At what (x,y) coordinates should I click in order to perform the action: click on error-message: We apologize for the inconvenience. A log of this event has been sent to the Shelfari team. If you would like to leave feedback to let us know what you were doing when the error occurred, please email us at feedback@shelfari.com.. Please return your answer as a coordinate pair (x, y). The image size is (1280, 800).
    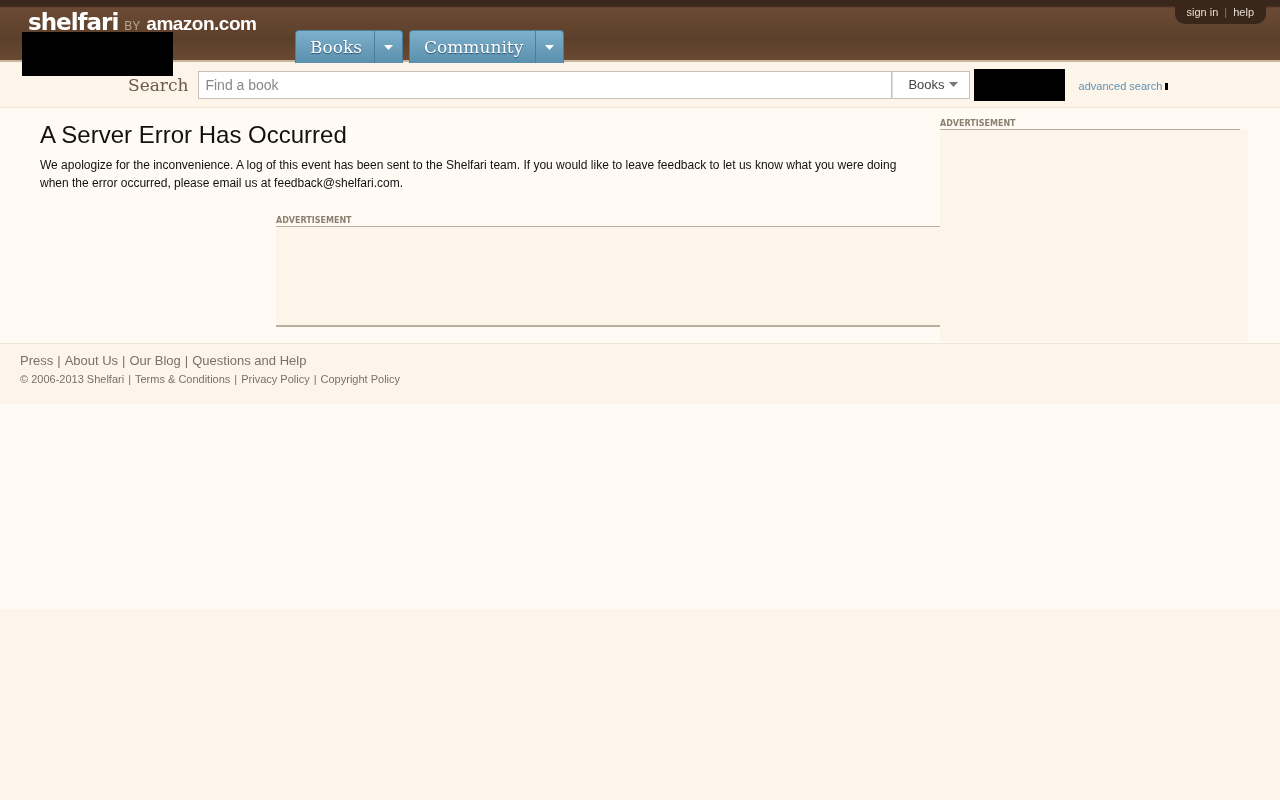
    Looking at the image, I should click on (469, 174).